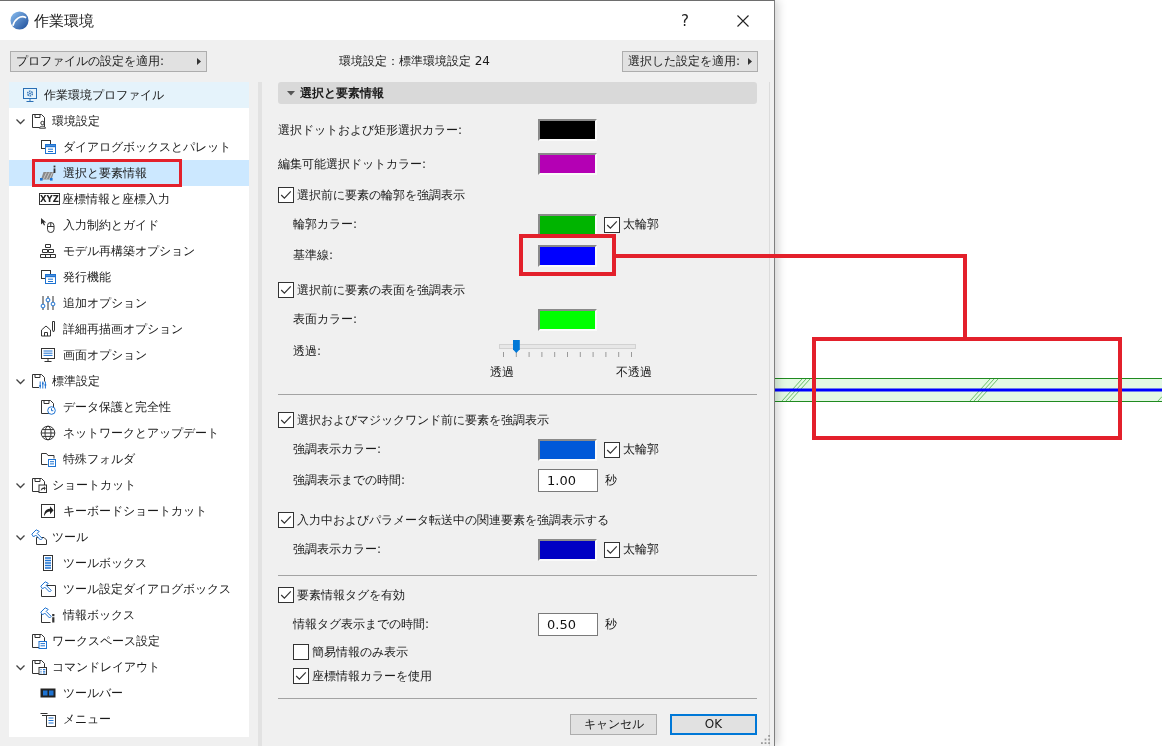 The width and height of the screenshot is (1162, 746). I want to click on disk-arrow-icon, so click(39, 485).